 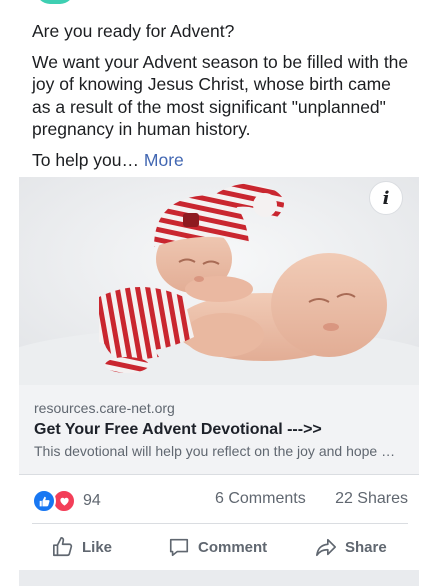 What do you see at coordinates (104, 408) in the screenshot?
I see `link-domain: resources.care-net.org` at bounding box center [104, 408].